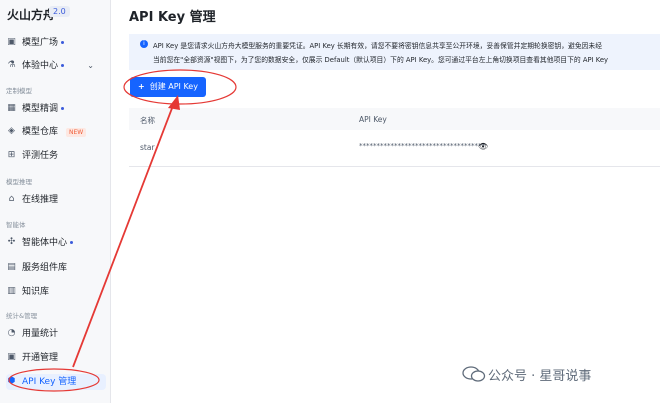 The width and height of the screenshot is (660, 403). What do you see at coordinates (40, 200) in the screenshot?
I see `sidebar-item-label: 在线推理` at bounding box center [40, 200].